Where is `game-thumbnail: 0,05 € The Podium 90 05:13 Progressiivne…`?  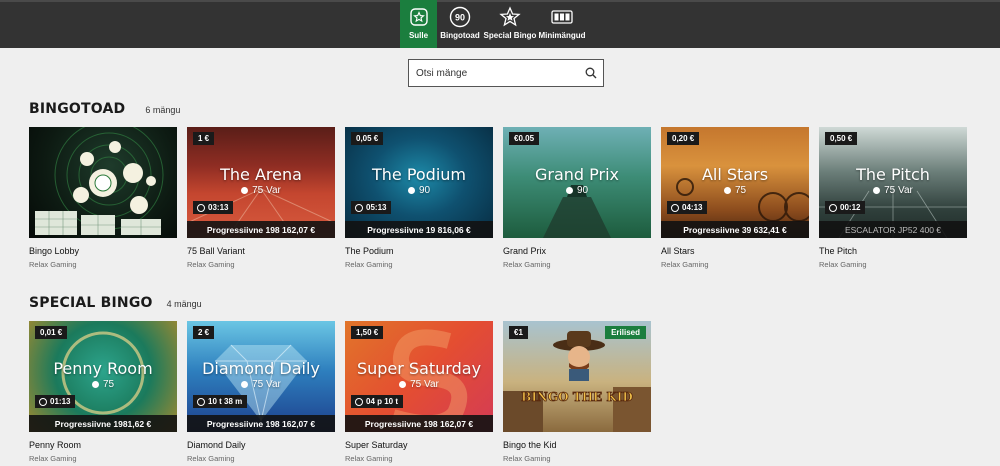
game-thumbnail: 0,05 € The Podium 90 05:13 Progressiivne… is located at coordinates (419, 182).